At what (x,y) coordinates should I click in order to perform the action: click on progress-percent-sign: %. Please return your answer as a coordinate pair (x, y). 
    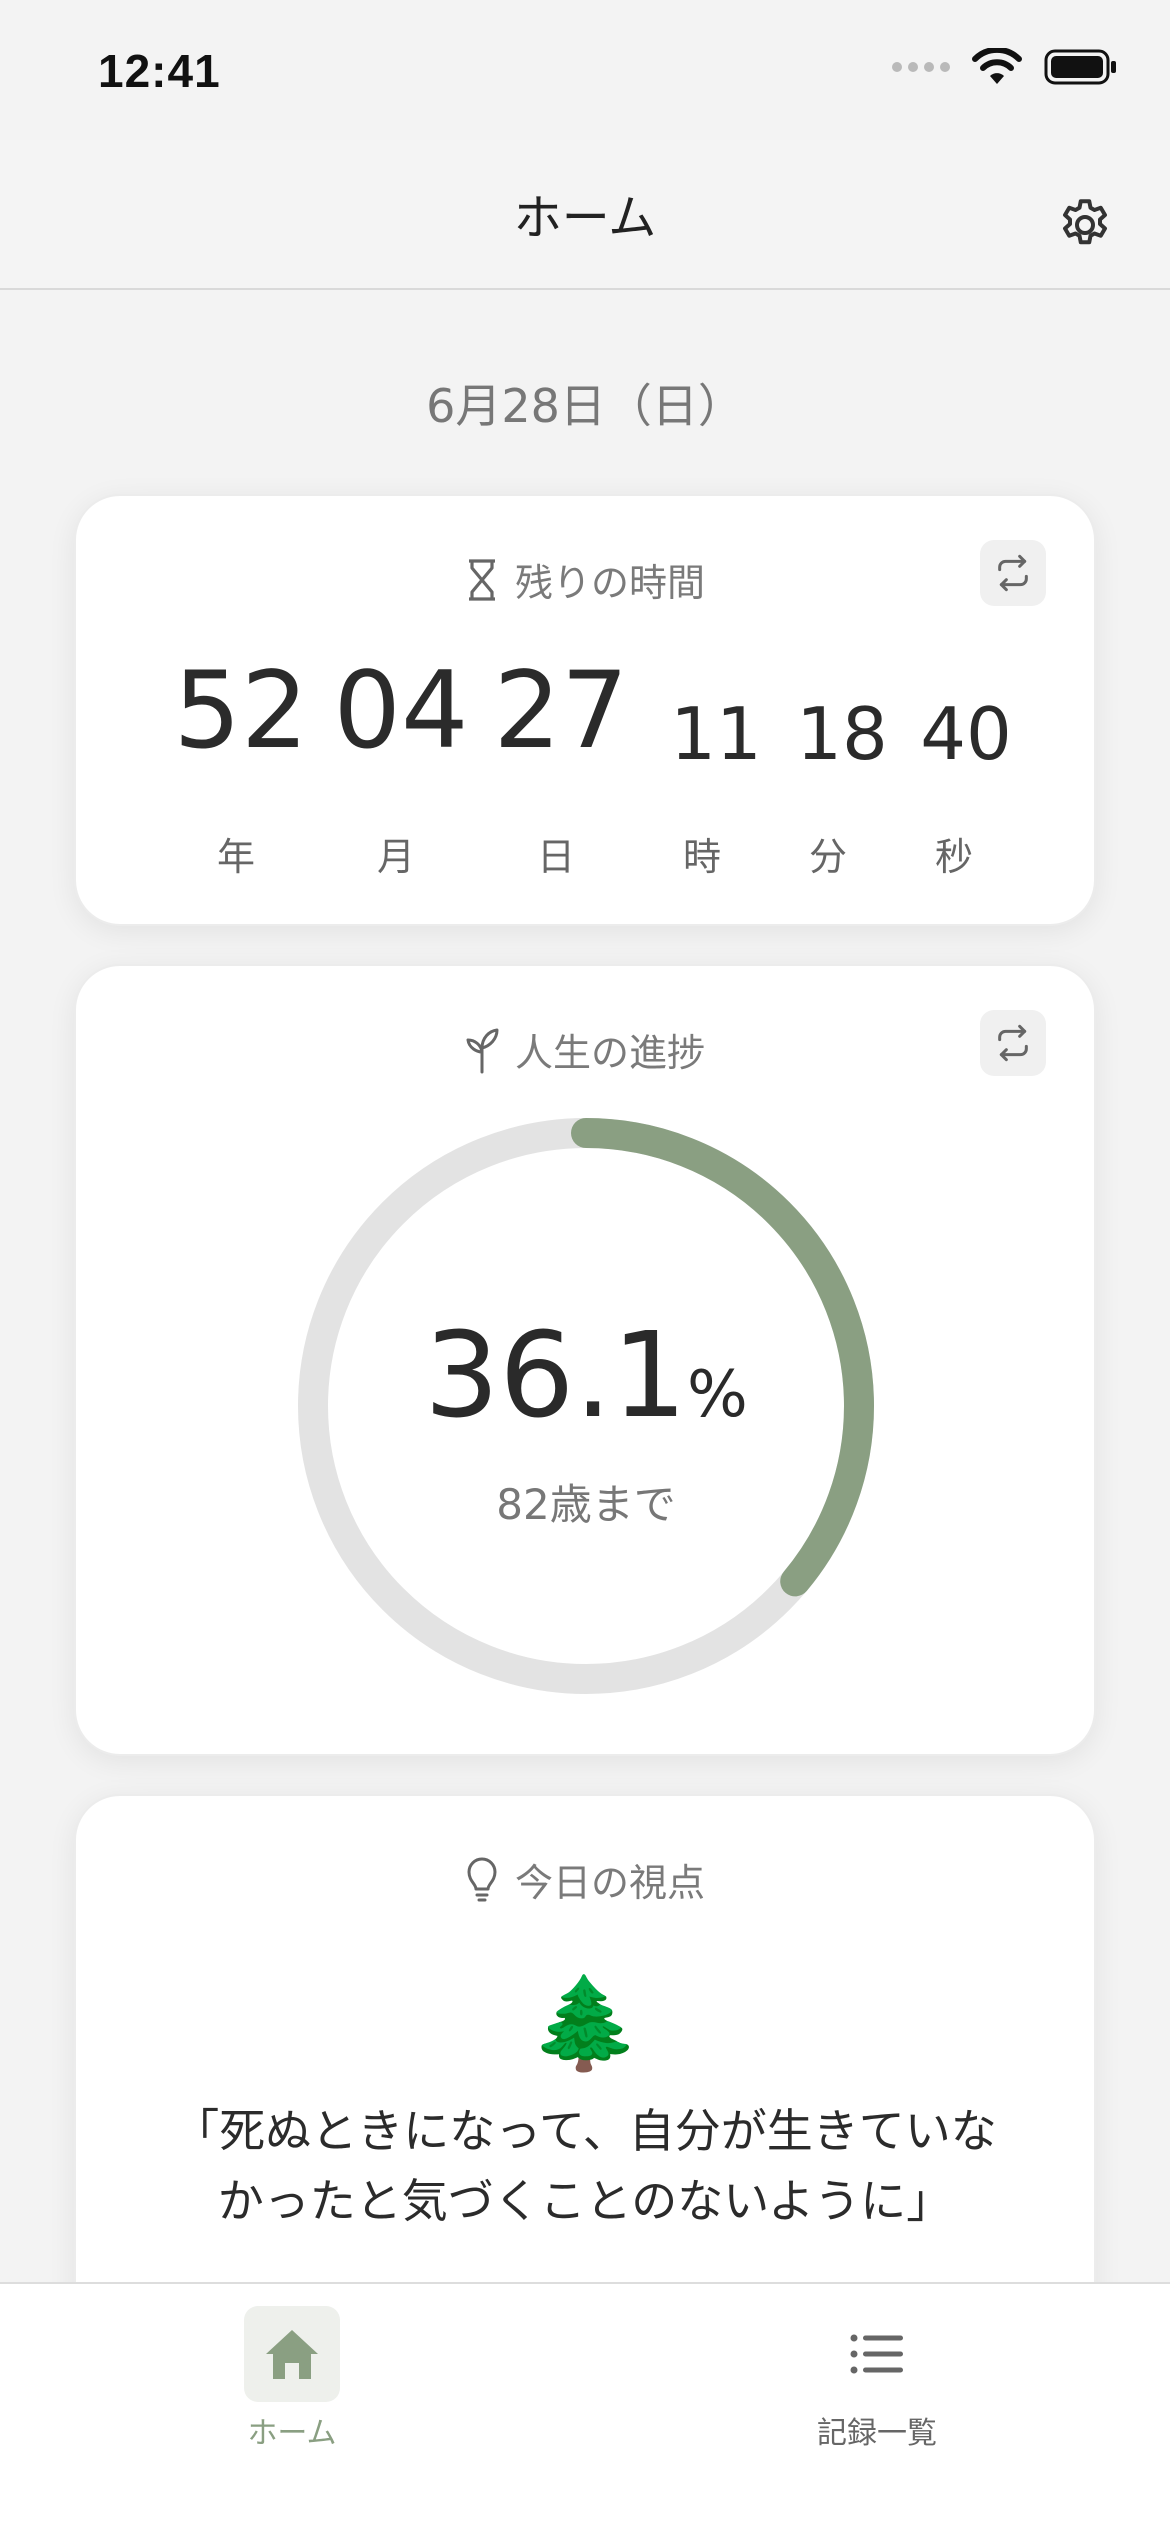
    Looking at the image, I should click on (717, 1395).